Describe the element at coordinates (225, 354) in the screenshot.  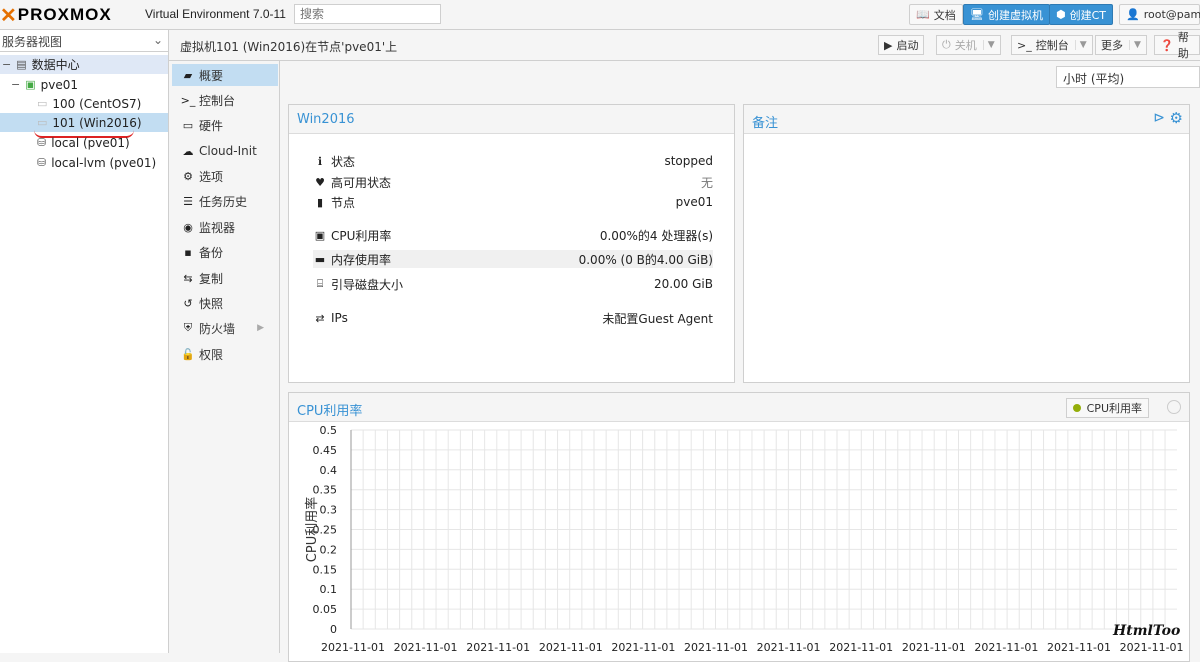
I see `nav-item-11: 🔓 权限` at that location.